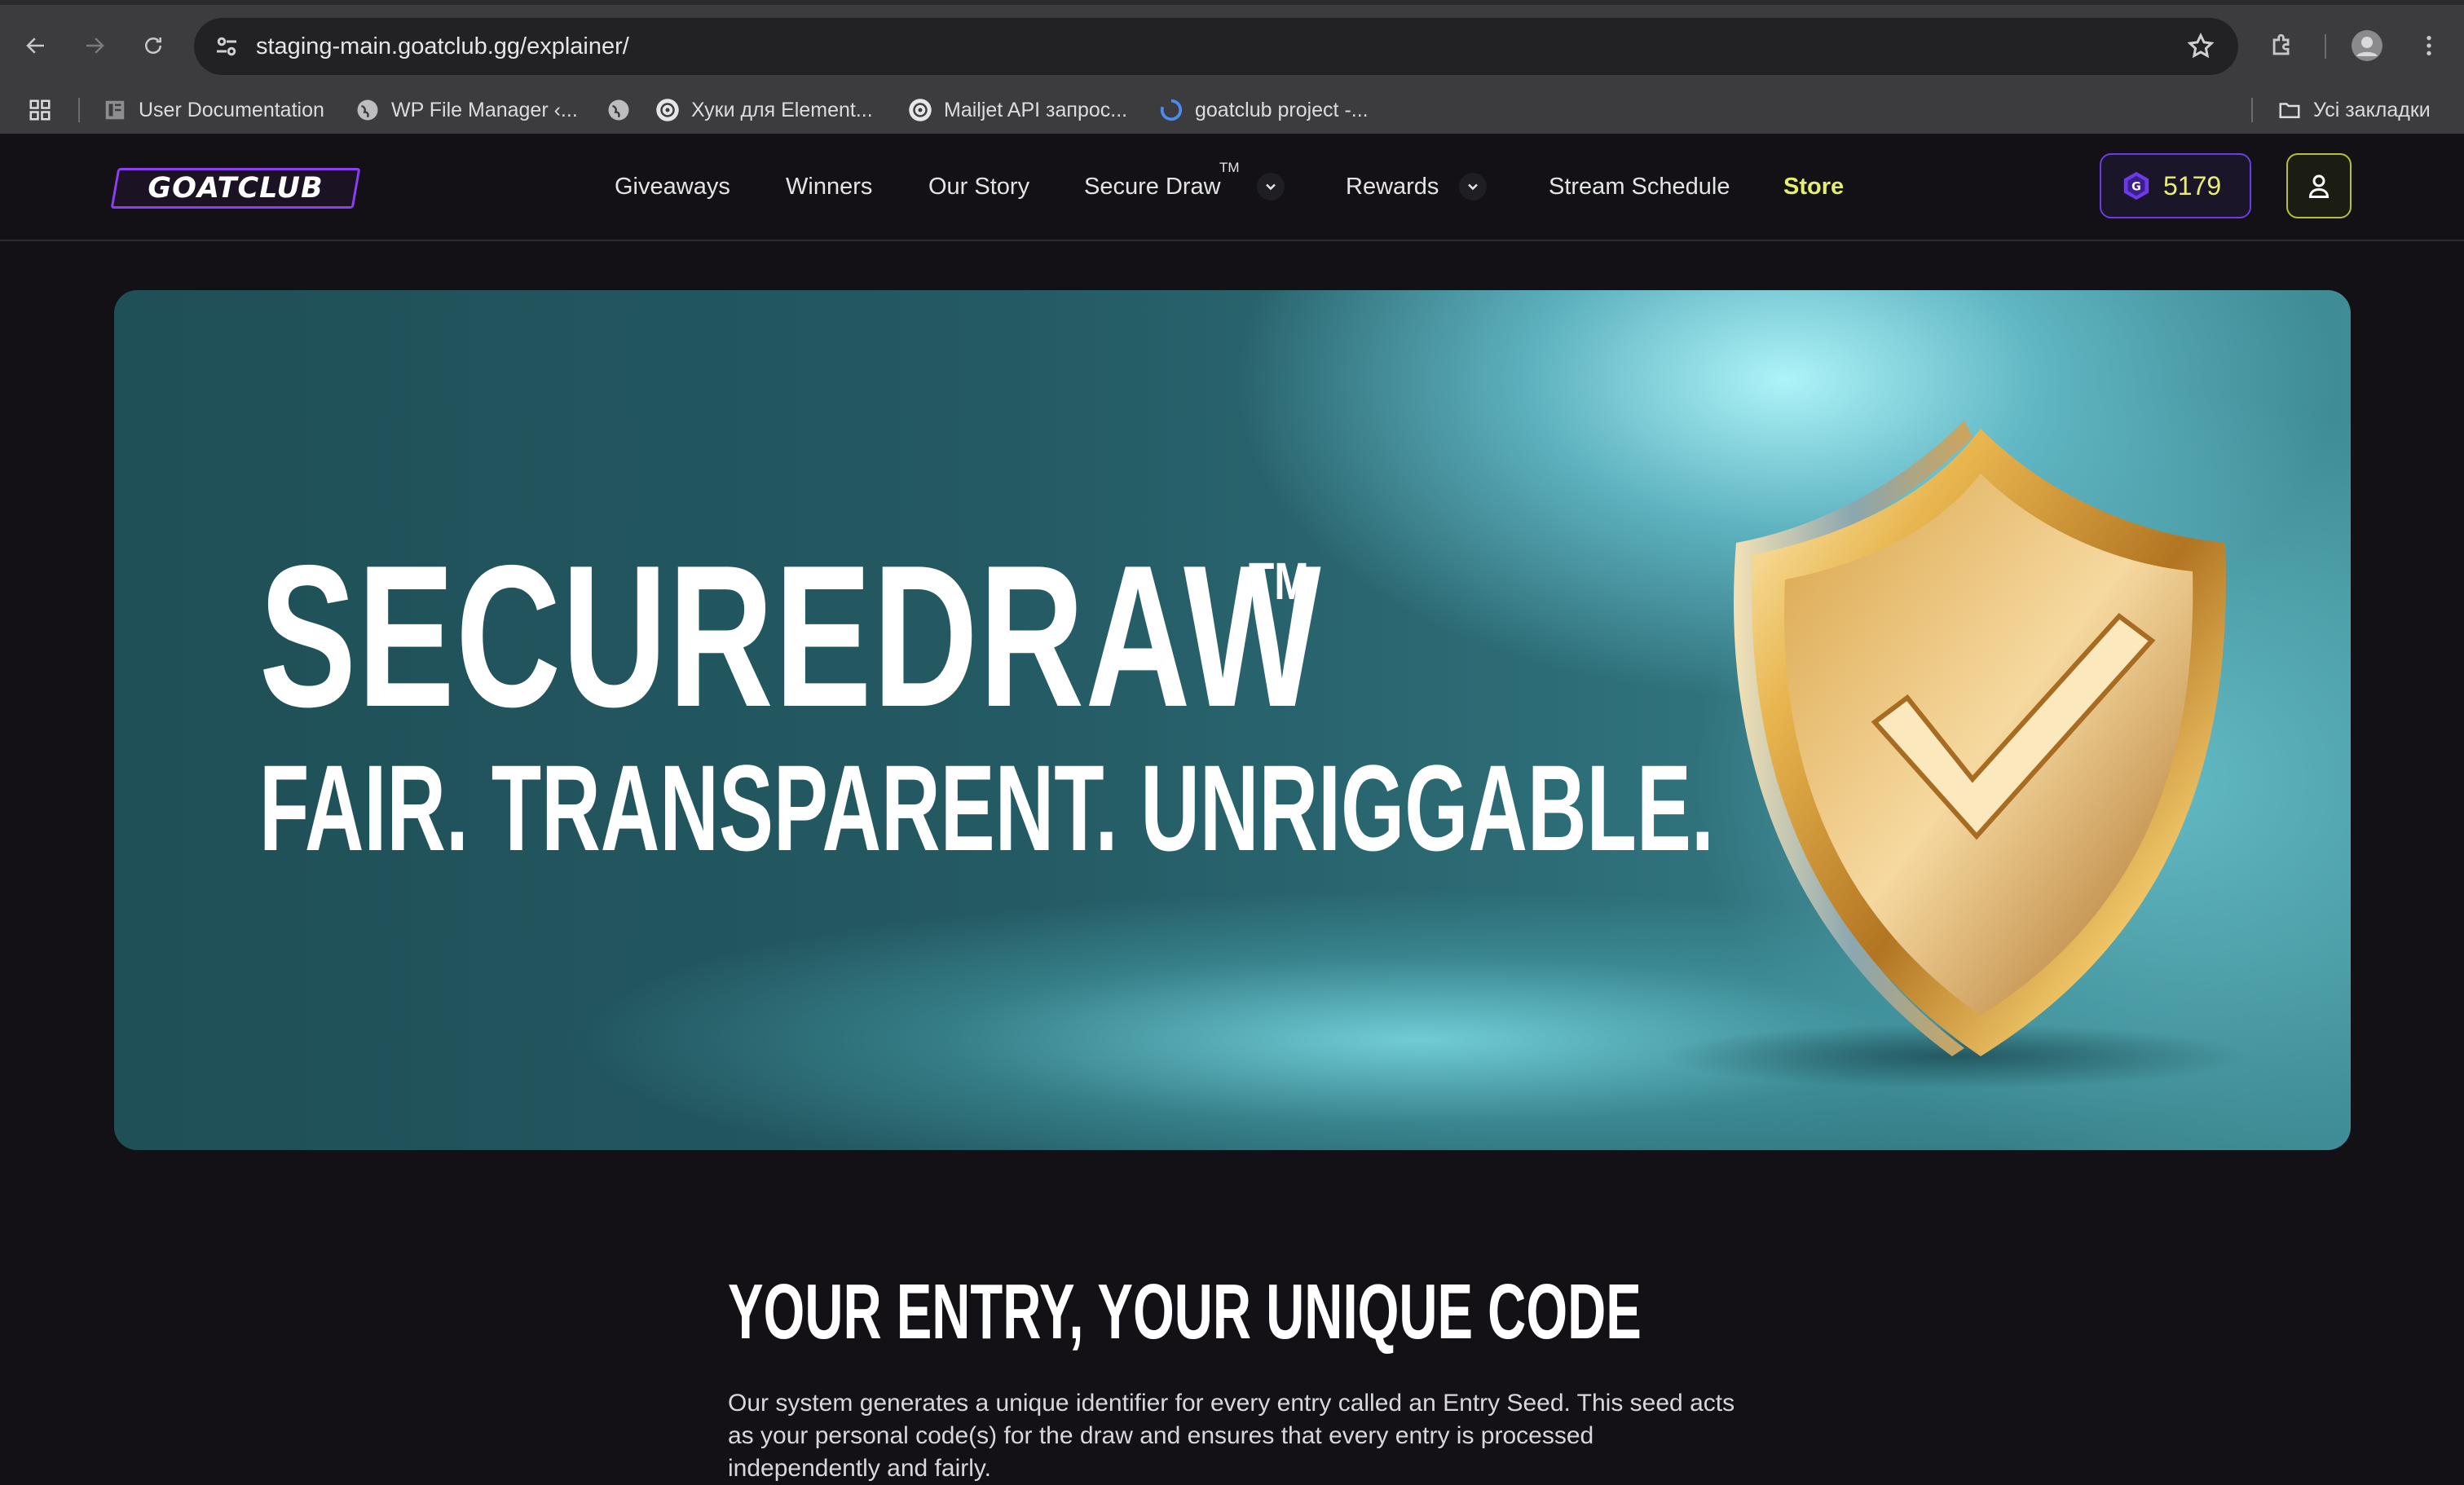  I want to click on puzzle-icon, so click(2281, 44).